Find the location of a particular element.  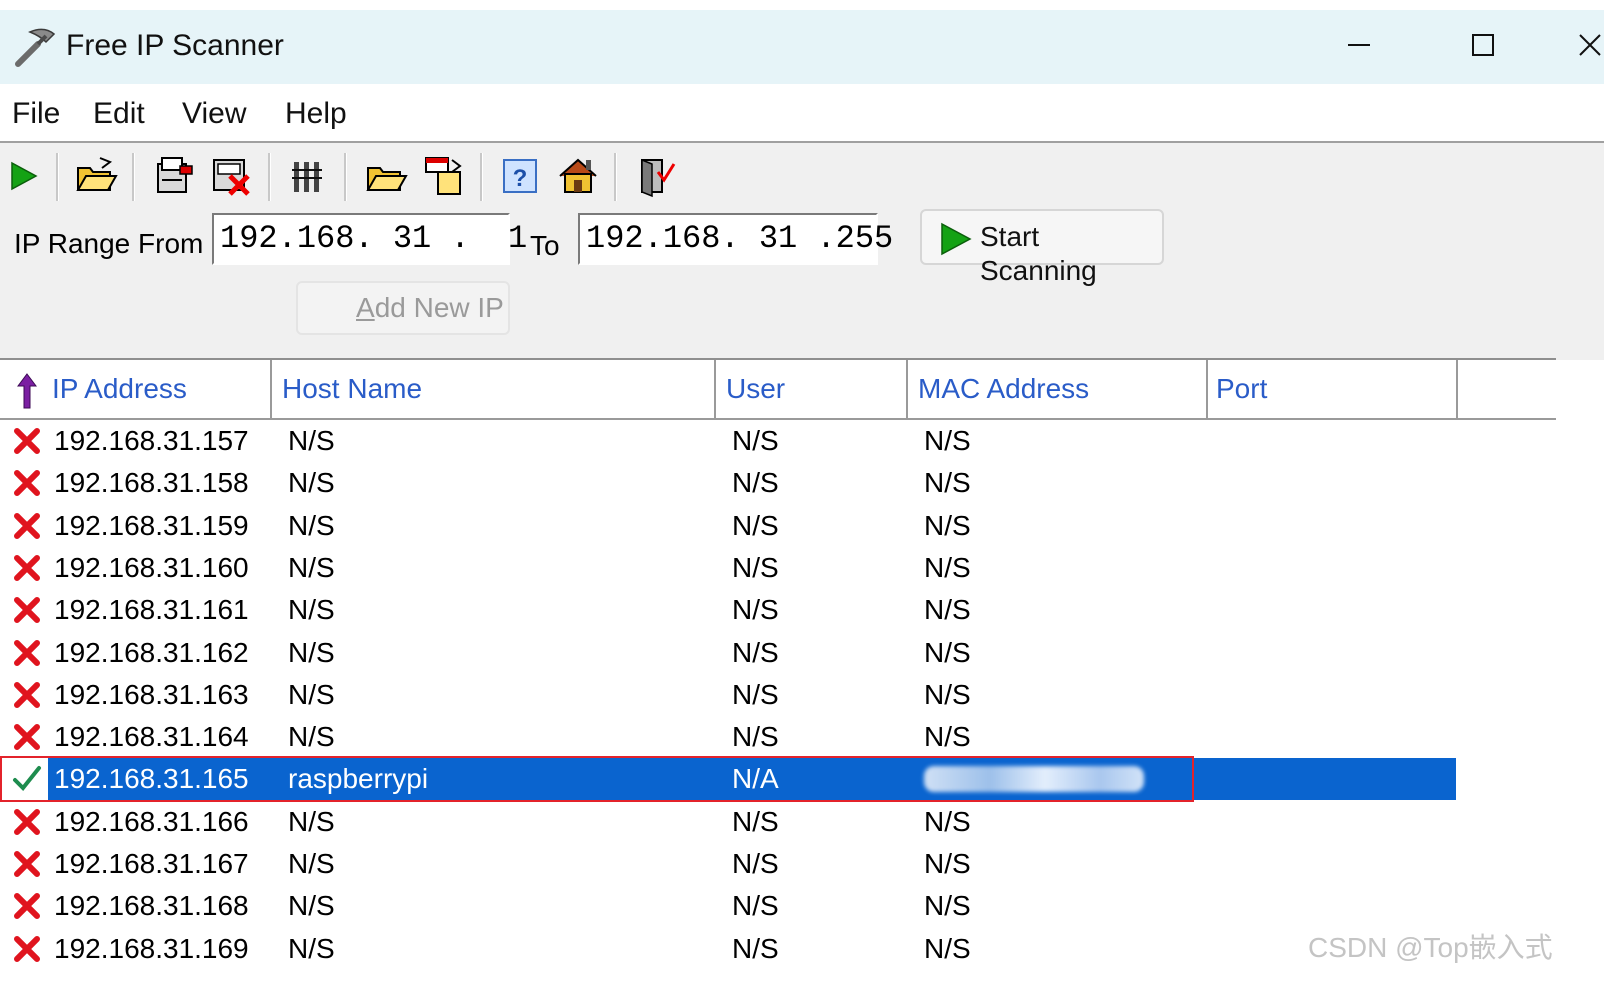

ip-address-cell: 192.168.31.167 is located at coordinates (151, 863).